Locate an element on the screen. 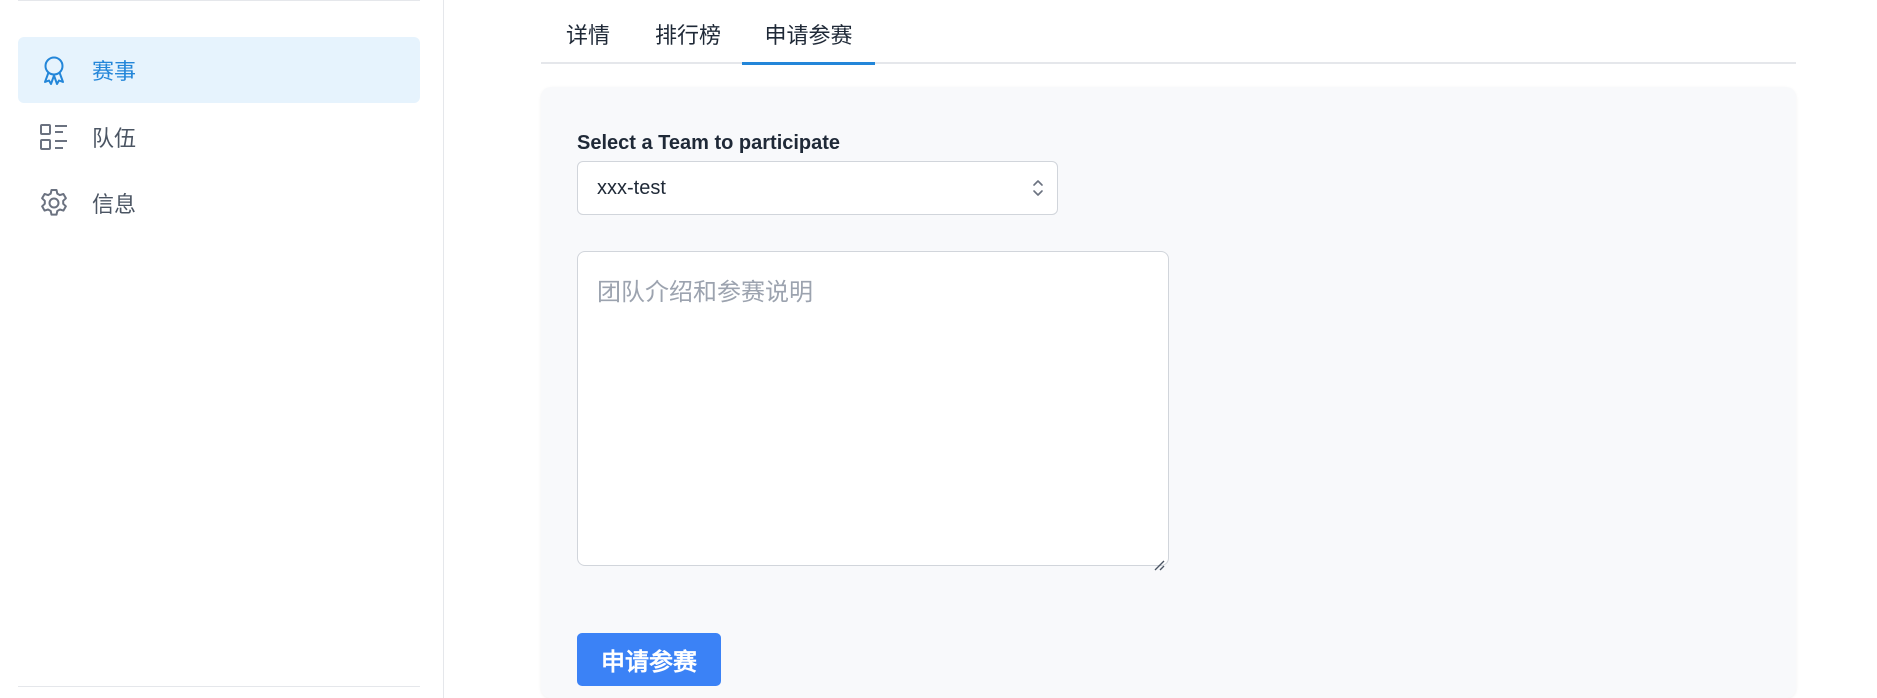  sidebar-item-label: 信息 is located at coordinates (114, 204).